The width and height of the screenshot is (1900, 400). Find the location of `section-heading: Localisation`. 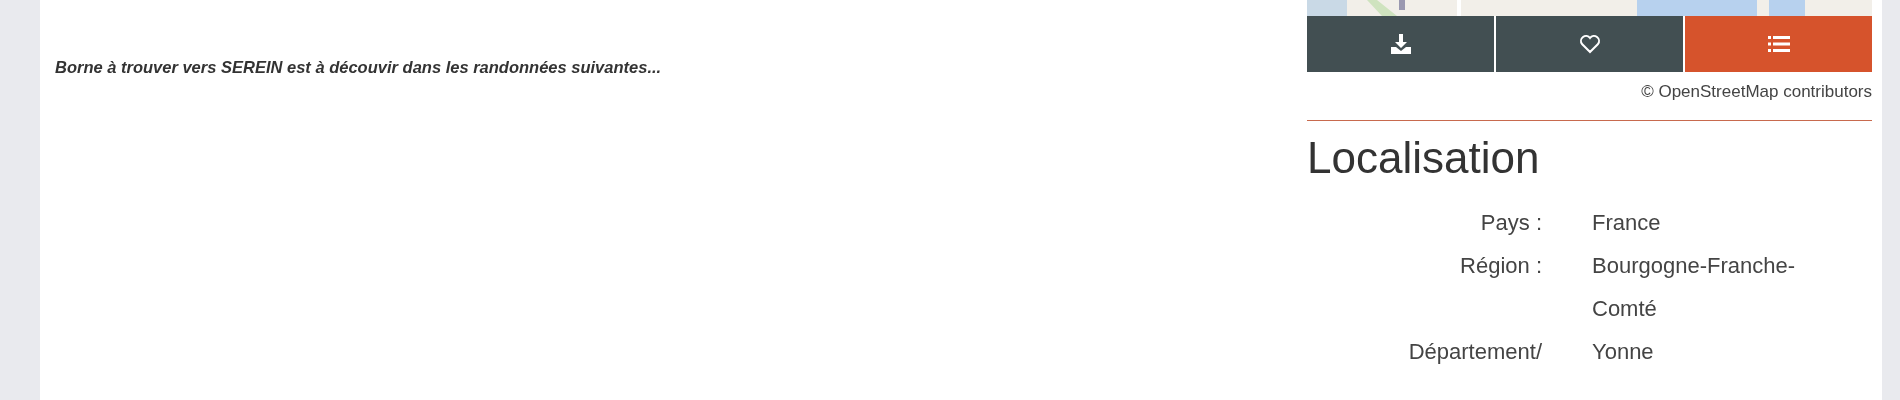

section-heading: Localisation is located at coordinates (1424, 158).